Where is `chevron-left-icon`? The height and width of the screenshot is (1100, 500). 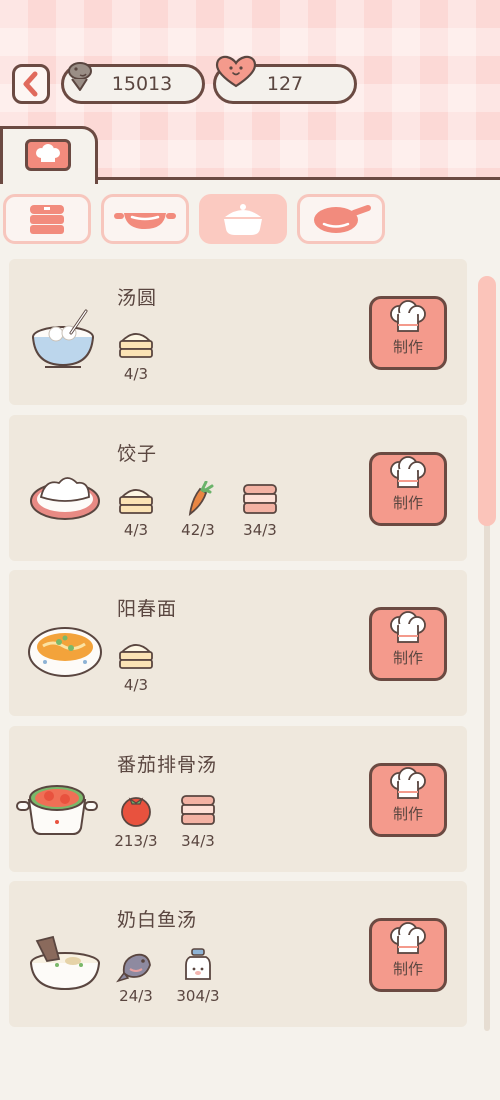
chevron-left-icon is located at coordinates (30, 84).